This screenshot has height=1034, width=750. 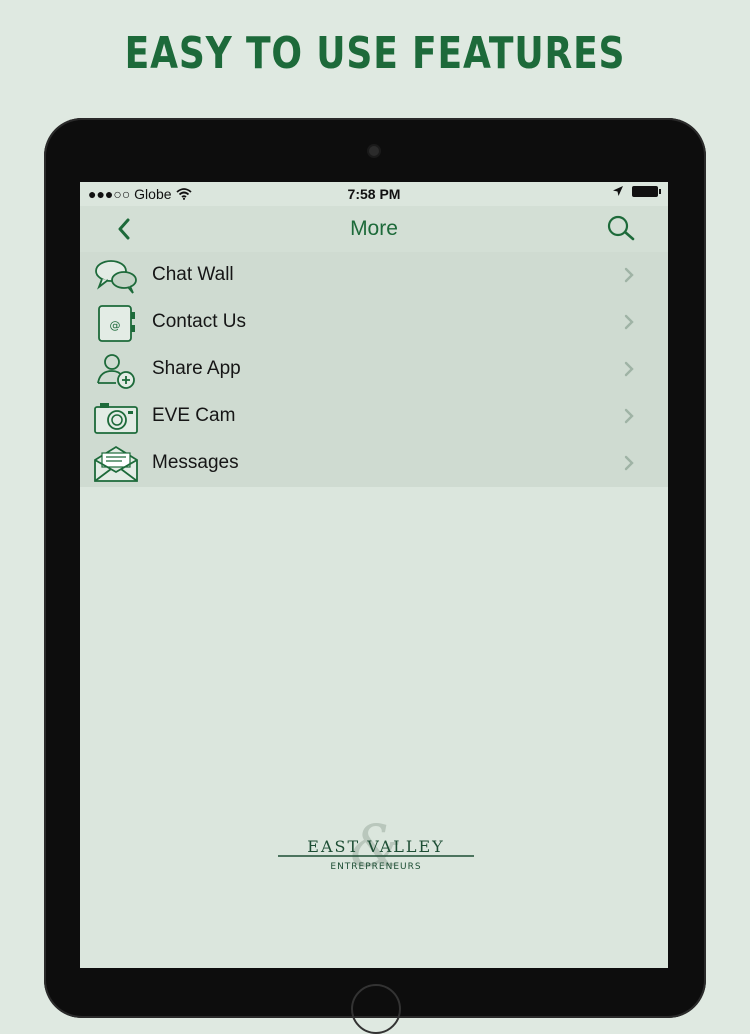 What do you see at coordinates (116, 418) in the screenshot?
I see `camera-icon` at bounding box center [116, 418].